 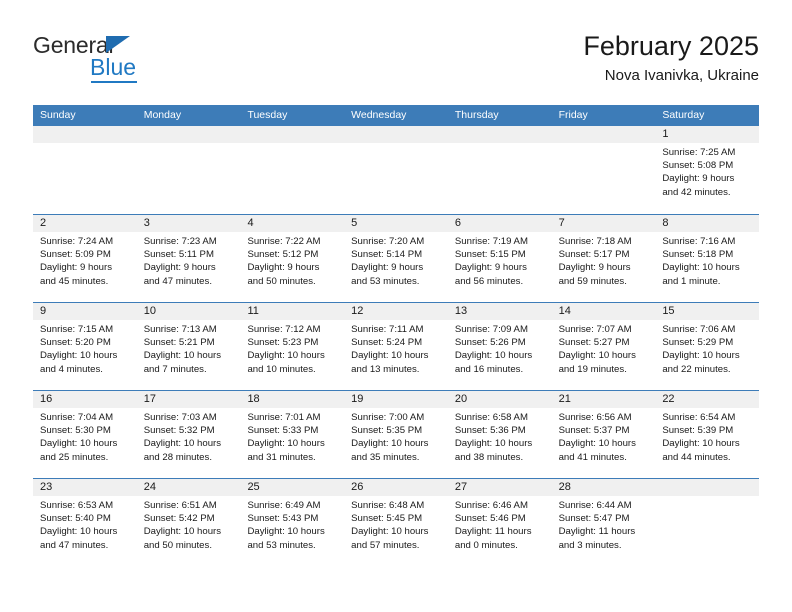 I want to click on weekday-header-thursday: Thursday, so click(x=476, y=115).